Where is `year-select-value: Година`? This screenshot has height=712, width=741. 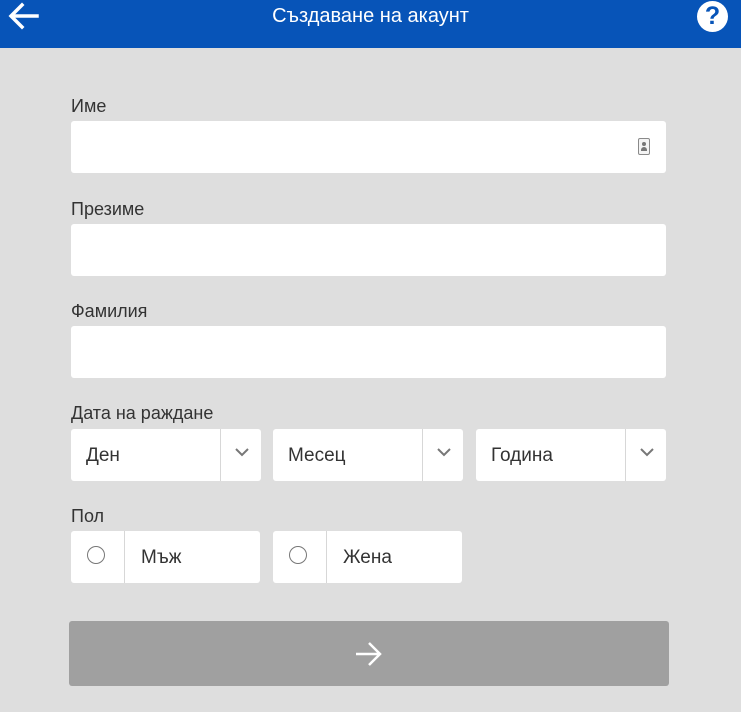 year-select-value: Година is located at coordinates (522, 455).